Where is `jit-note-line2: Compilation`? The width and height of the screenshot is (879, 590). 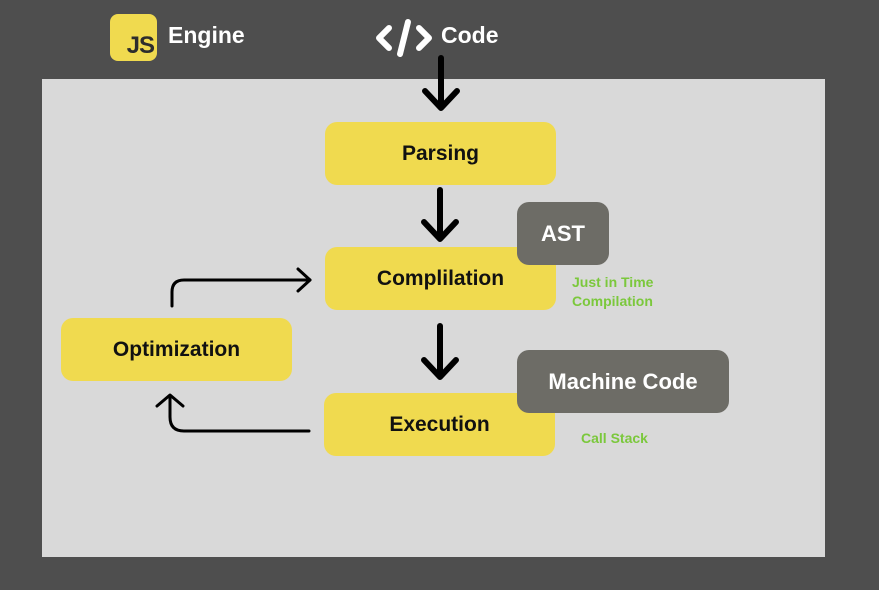 jit-note-line2: Compilation is located at coordinates (612, 301).